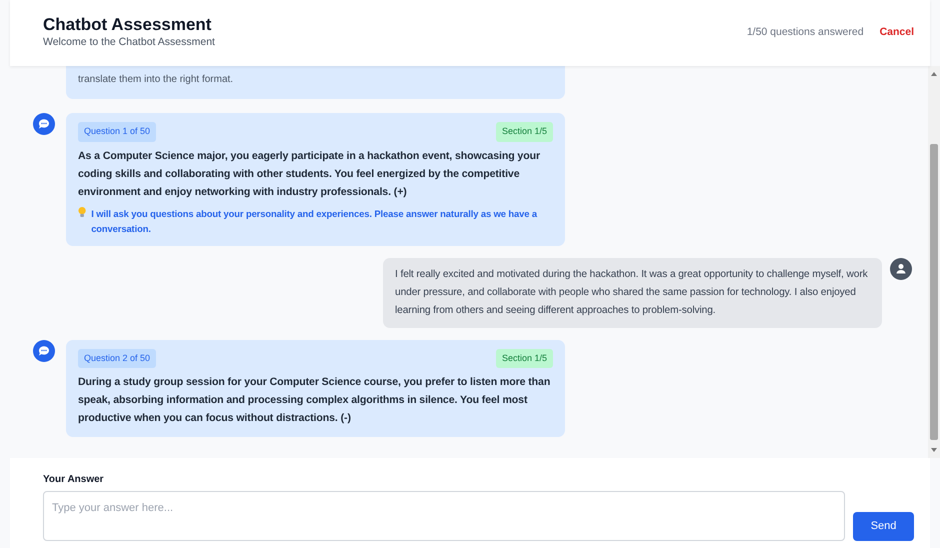 The width and height of the screenshot is (940, 548). What do you see at coordinates (805, 32) in the screenshot?
I see `progress-text: 1/50 questions answered` at bounding box center [805, 32].